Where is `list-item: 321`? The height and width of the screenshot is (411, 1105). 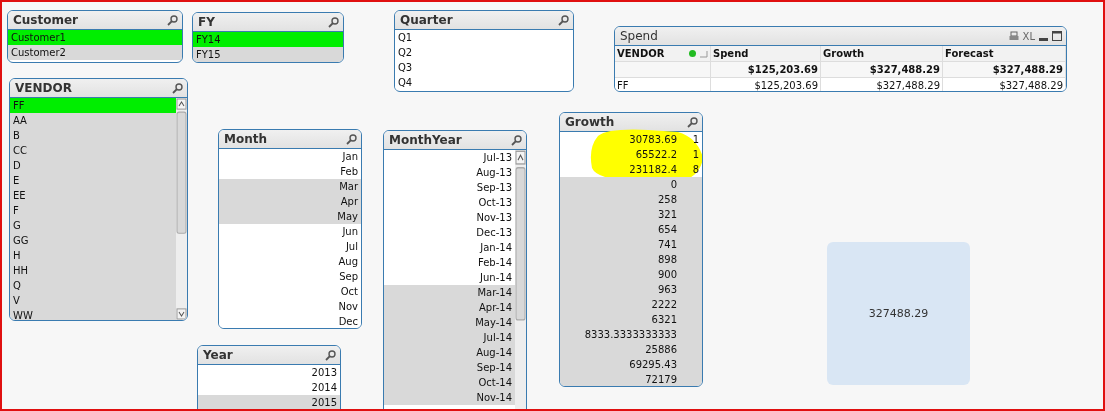
list-item: 321 is located at coordinates (631, 214).